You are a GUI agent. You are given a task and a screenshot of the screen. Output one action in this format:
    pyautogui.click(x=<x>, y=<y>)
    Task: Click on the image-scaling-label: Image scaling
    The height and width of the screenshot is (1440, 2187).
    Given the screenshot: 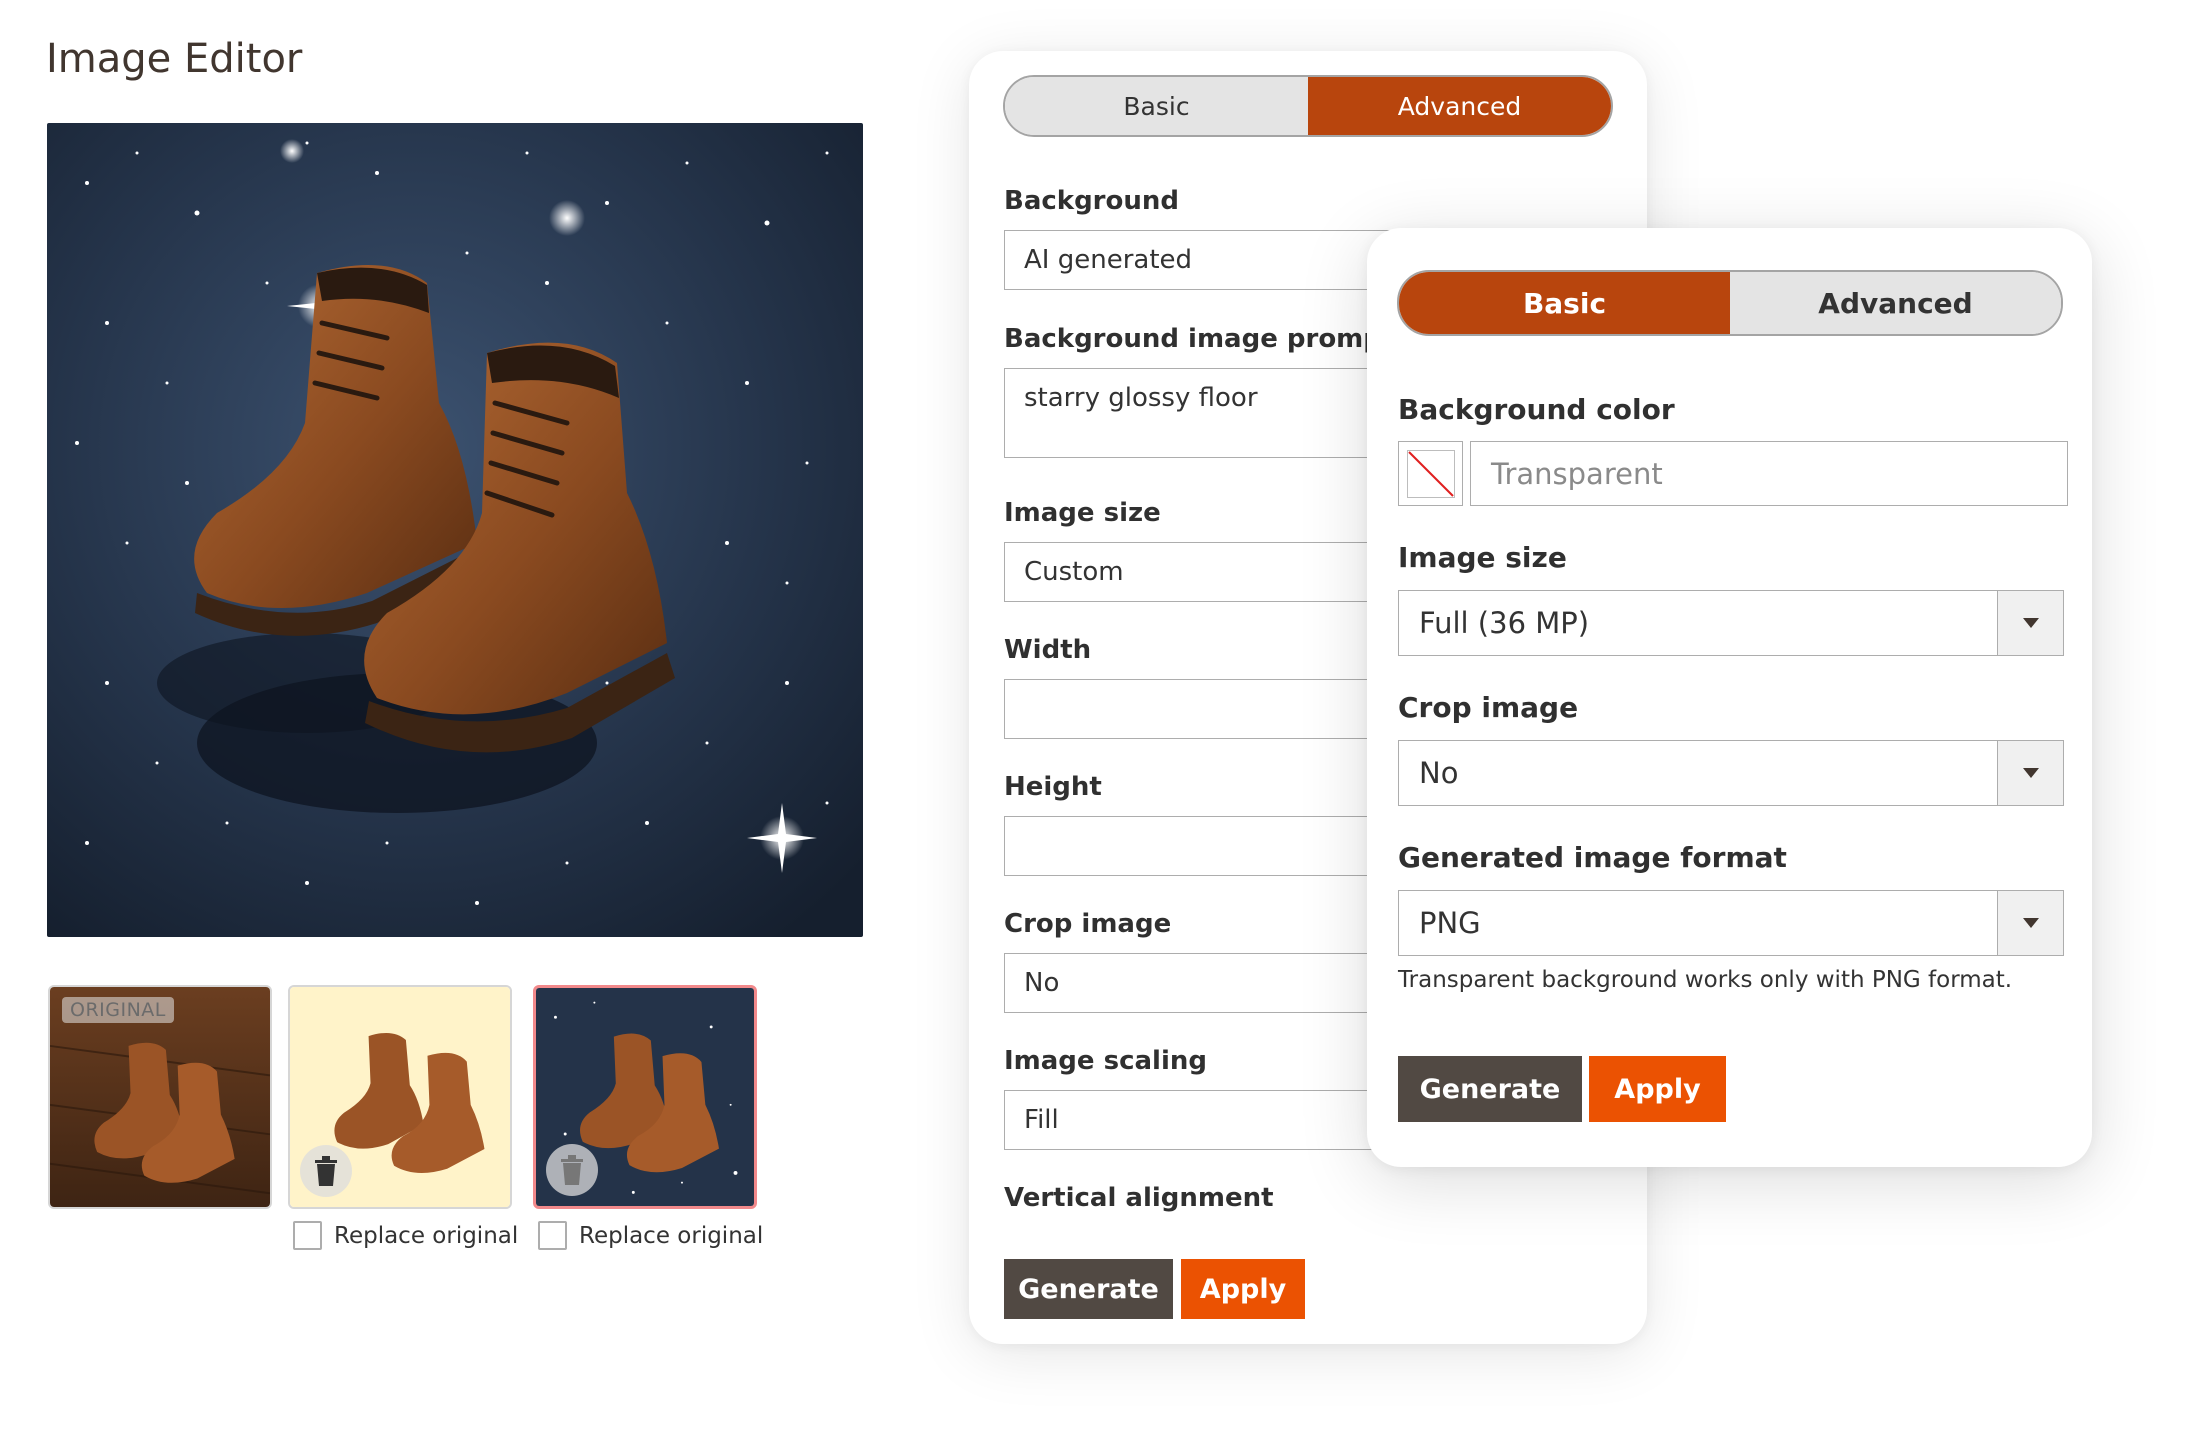 What is the action you would take?
    pyautogui.click(x=1105, y=1061)
    